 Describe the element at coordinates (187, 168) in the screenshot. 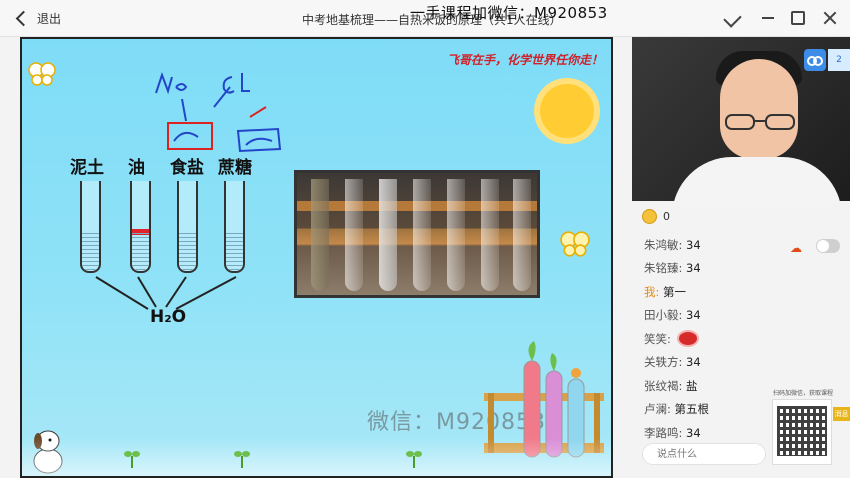

I see `label-salt: 食盐` at that location.